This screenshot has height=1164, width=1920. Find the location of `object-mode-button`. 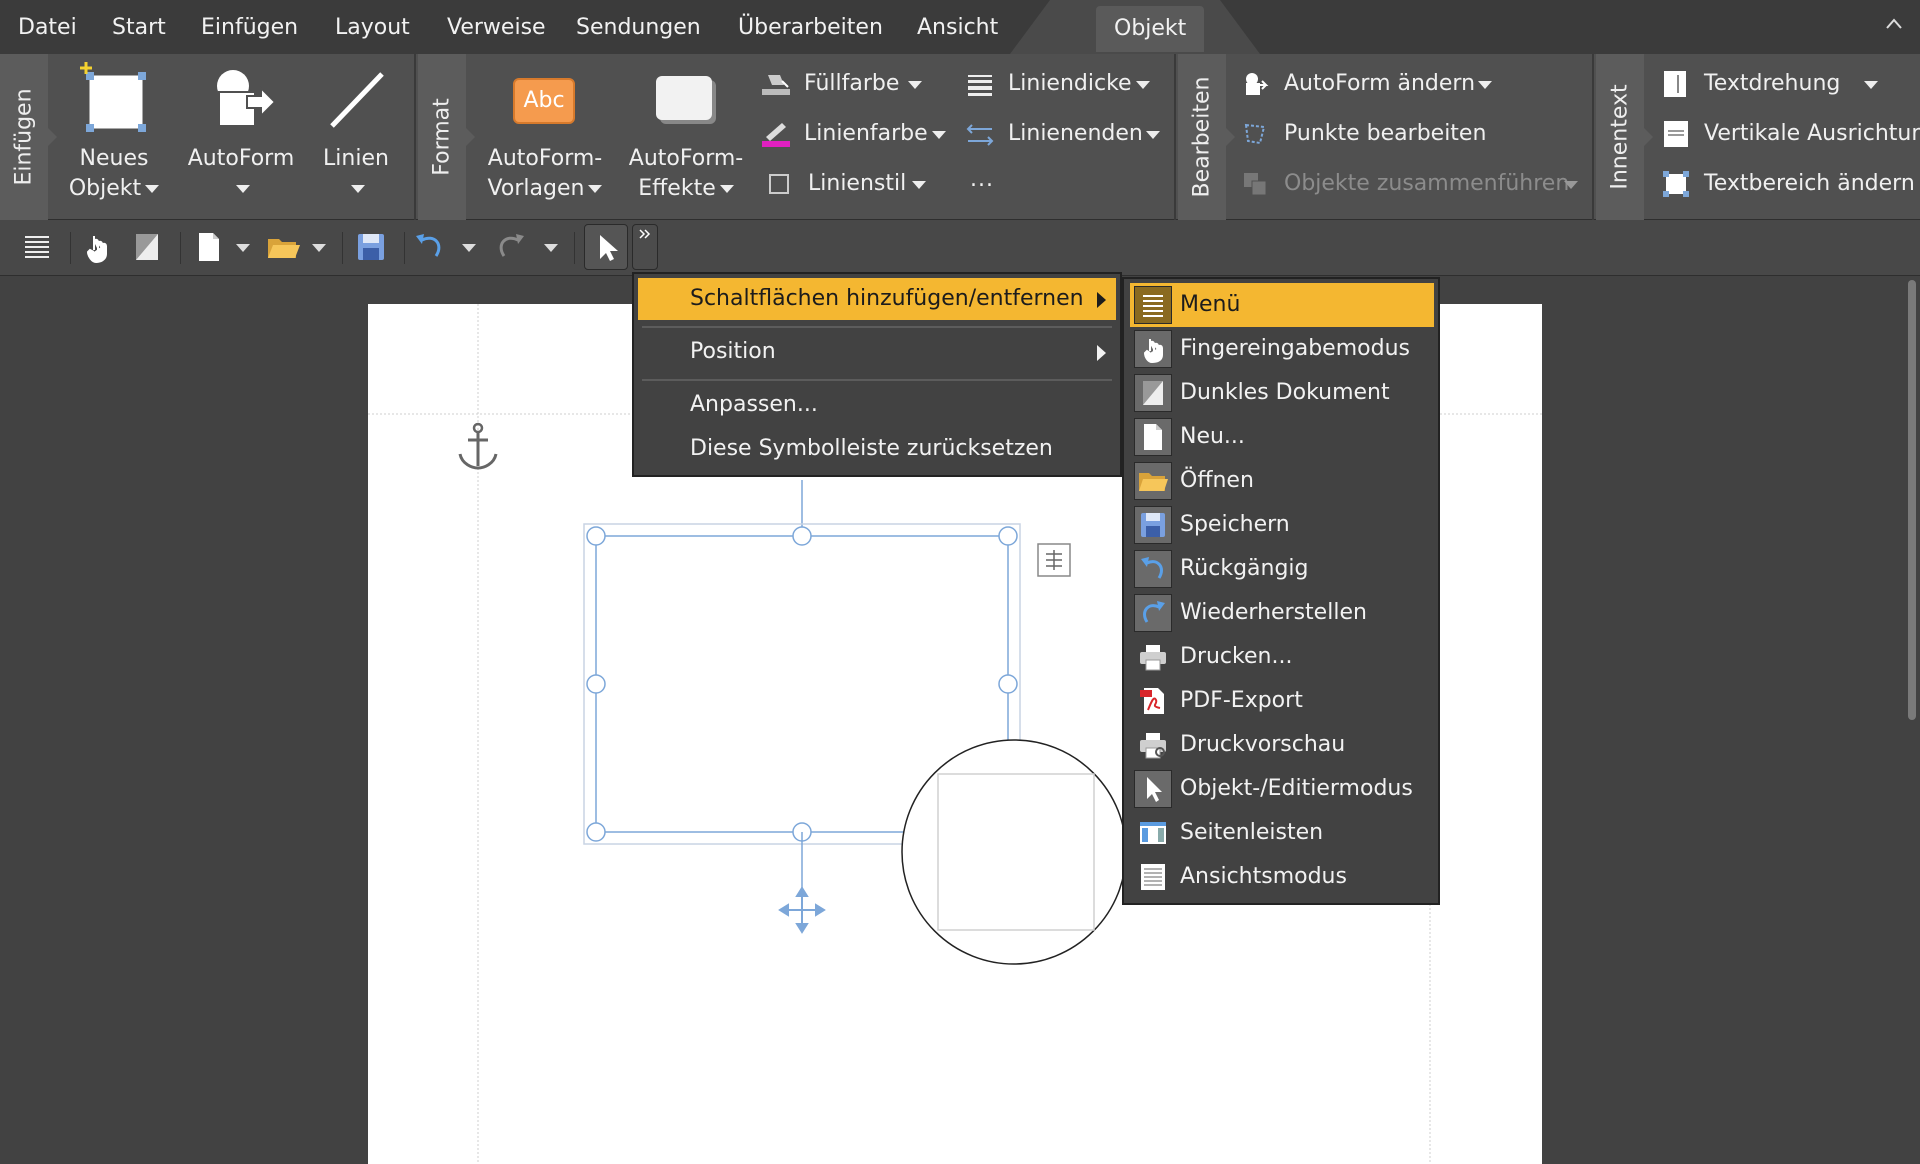

object-mode-button is located at coordinates (606, 247).